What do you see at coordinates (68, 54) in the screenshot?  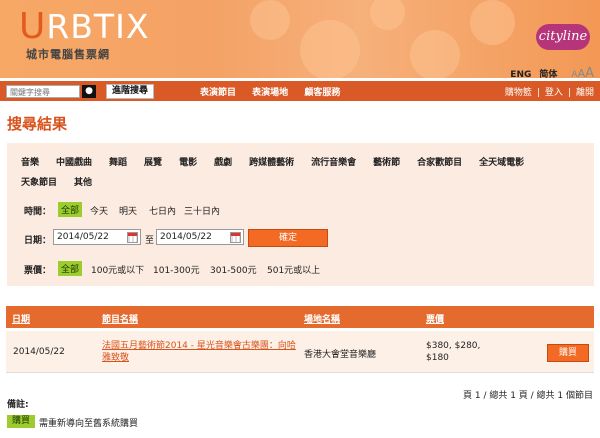 I see `logo-subtitle: 城市電腦售票網` at bounding box center [68, 54].